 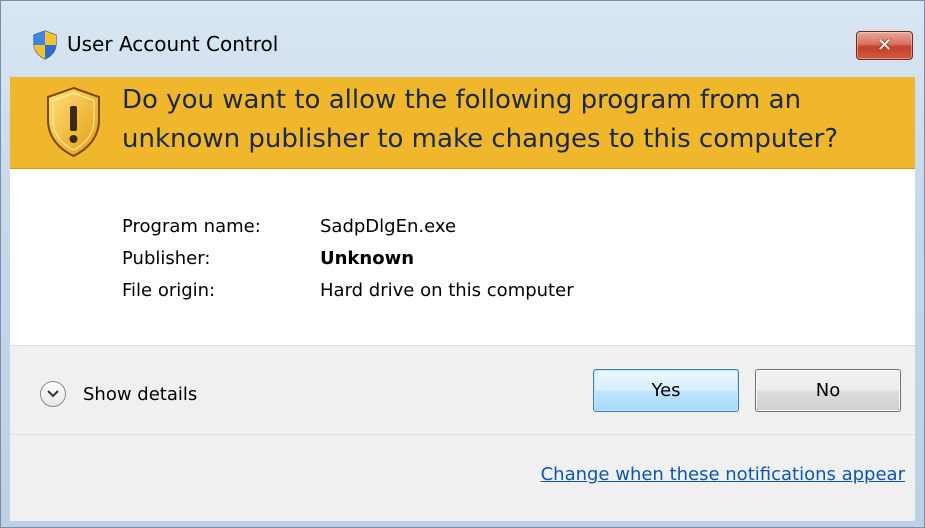 What do you see at coordinates (828, 390) in the screenshot?
I see `no-button: No` at bounding box center [828, 390].